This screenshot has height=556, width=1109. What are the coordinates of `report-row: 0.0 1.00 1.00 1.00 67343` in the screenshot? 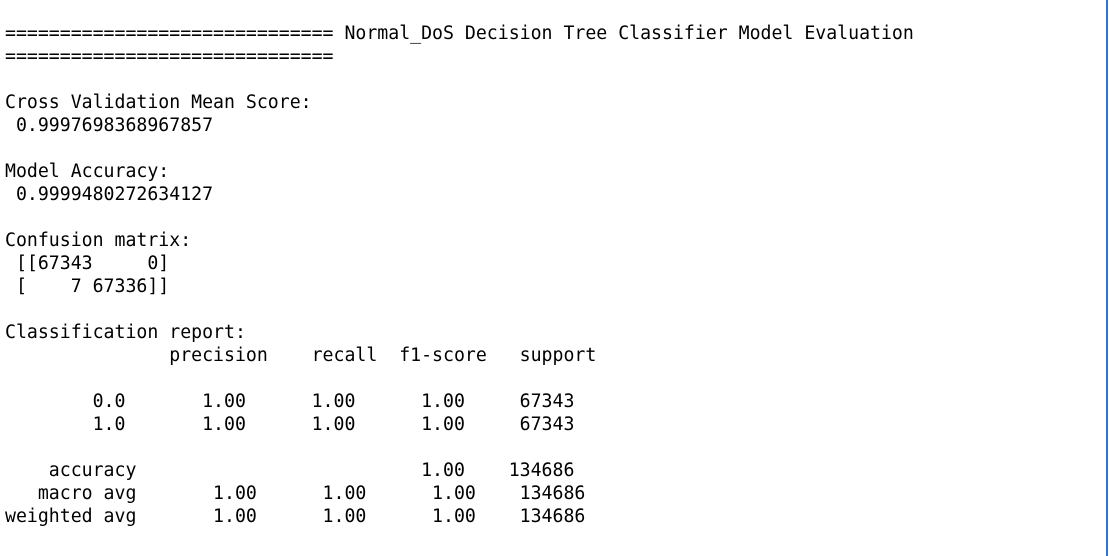 It's located at (290, 401).